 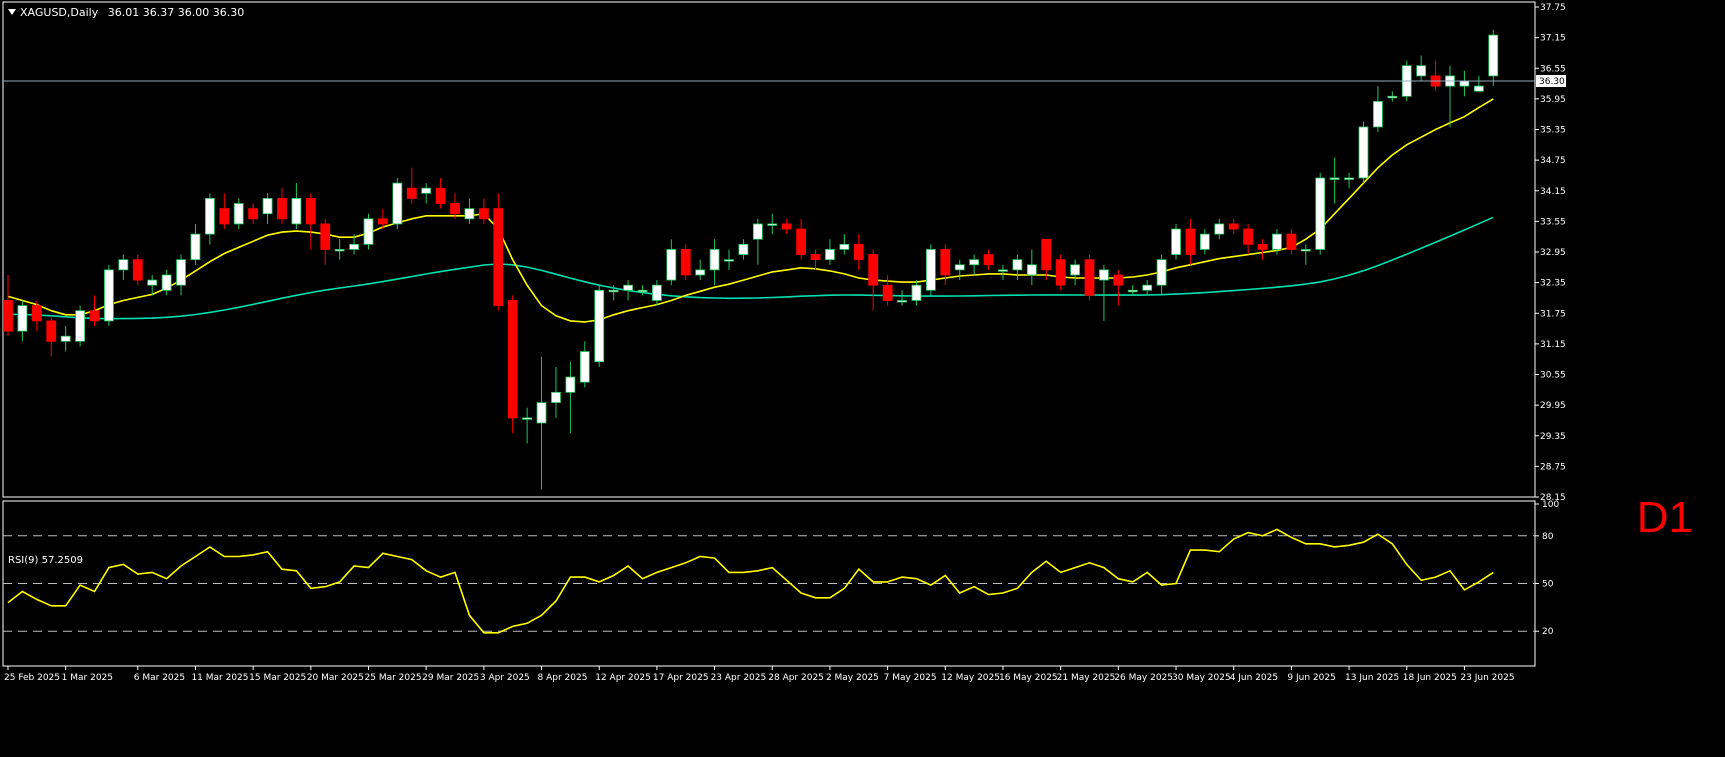 What do you see at coordinates (1553, 376) in the screenshot?
I see `price-tick-label: 30.55` at bounding box center [1553, 376].